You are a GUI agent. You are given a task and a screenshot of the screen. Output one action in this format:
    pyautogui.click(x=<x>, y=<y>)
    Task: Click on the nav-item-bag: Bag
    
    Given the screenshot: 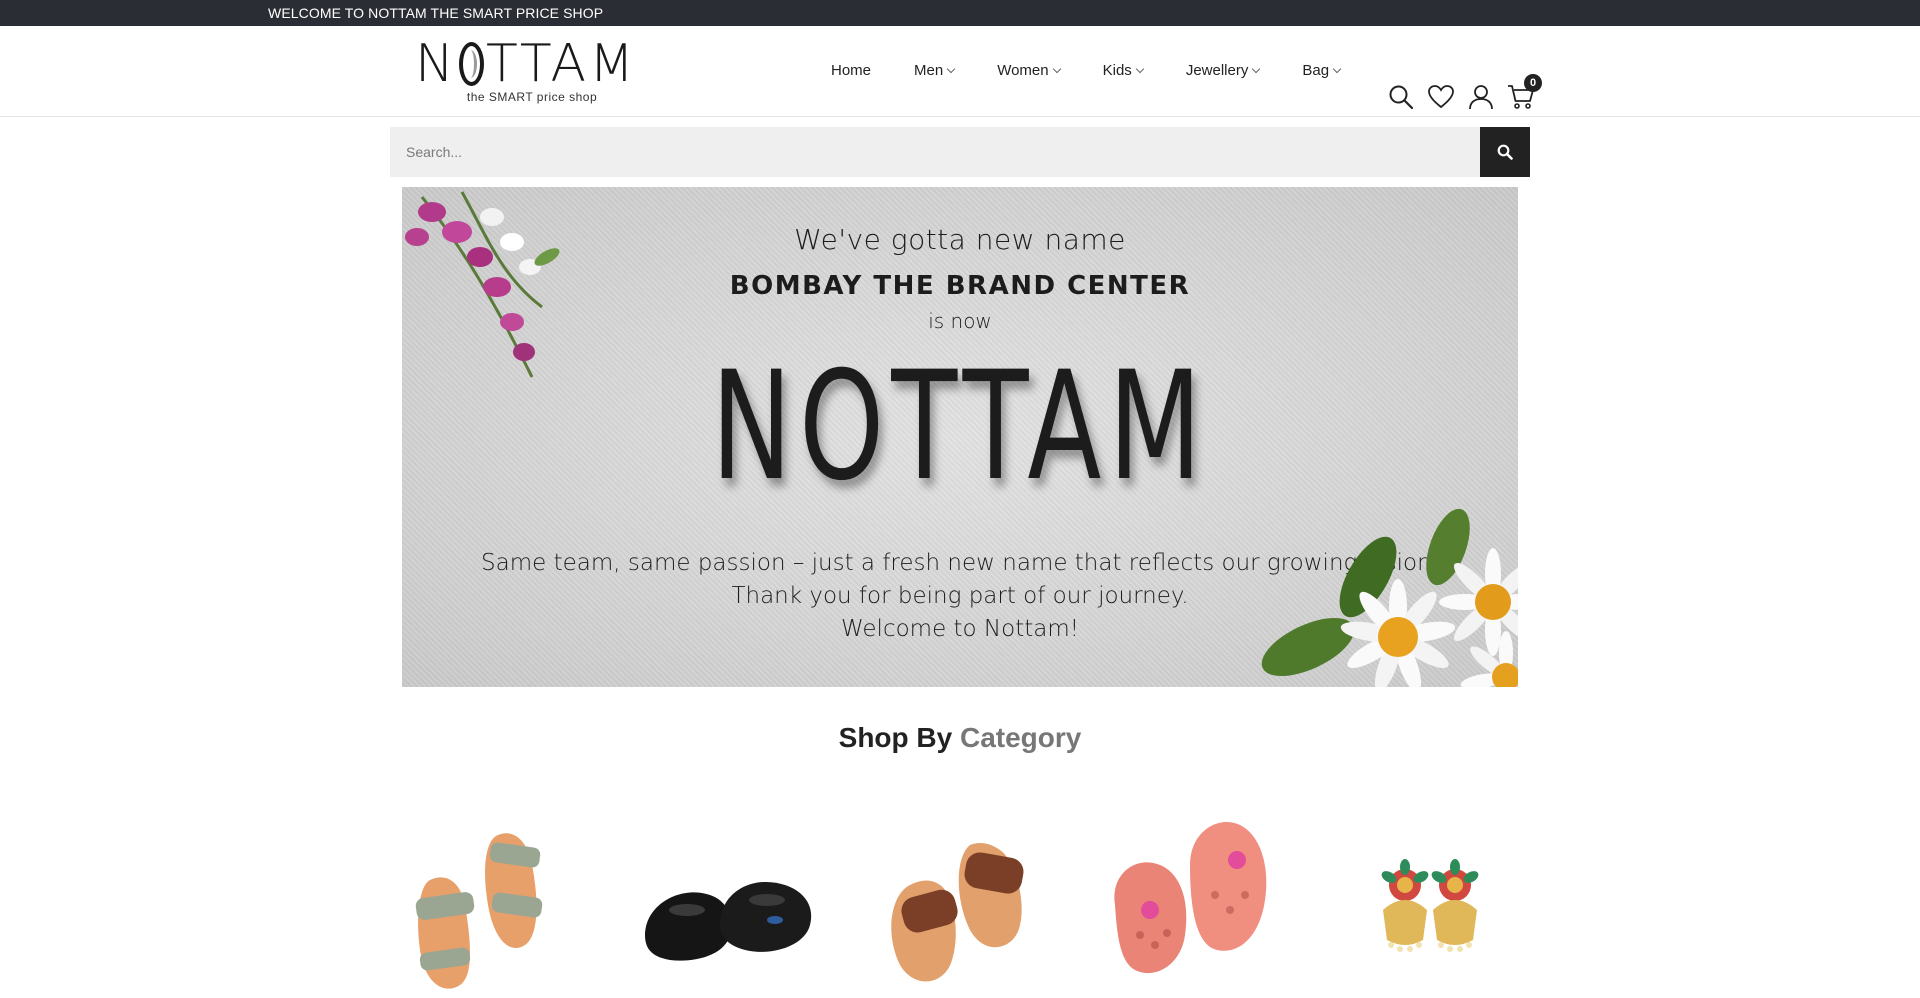 What is the action you would take?
    pyautogui.click(x=1322, y=70)
    